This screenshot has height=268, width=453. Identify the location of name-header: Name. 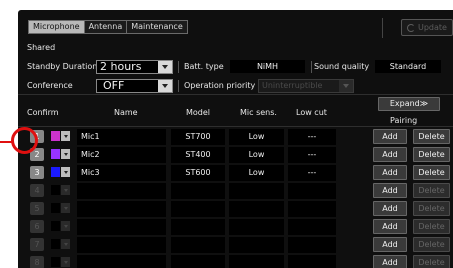
(126, 112).